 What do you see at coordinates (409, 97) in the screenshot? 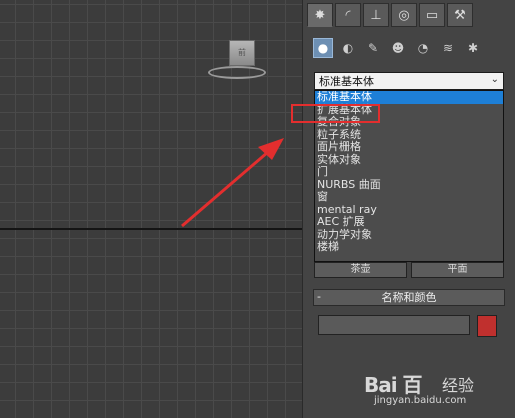
I see `dropdown-item-standard-primitives: 标准基本体` at bounding box center [409, 97].